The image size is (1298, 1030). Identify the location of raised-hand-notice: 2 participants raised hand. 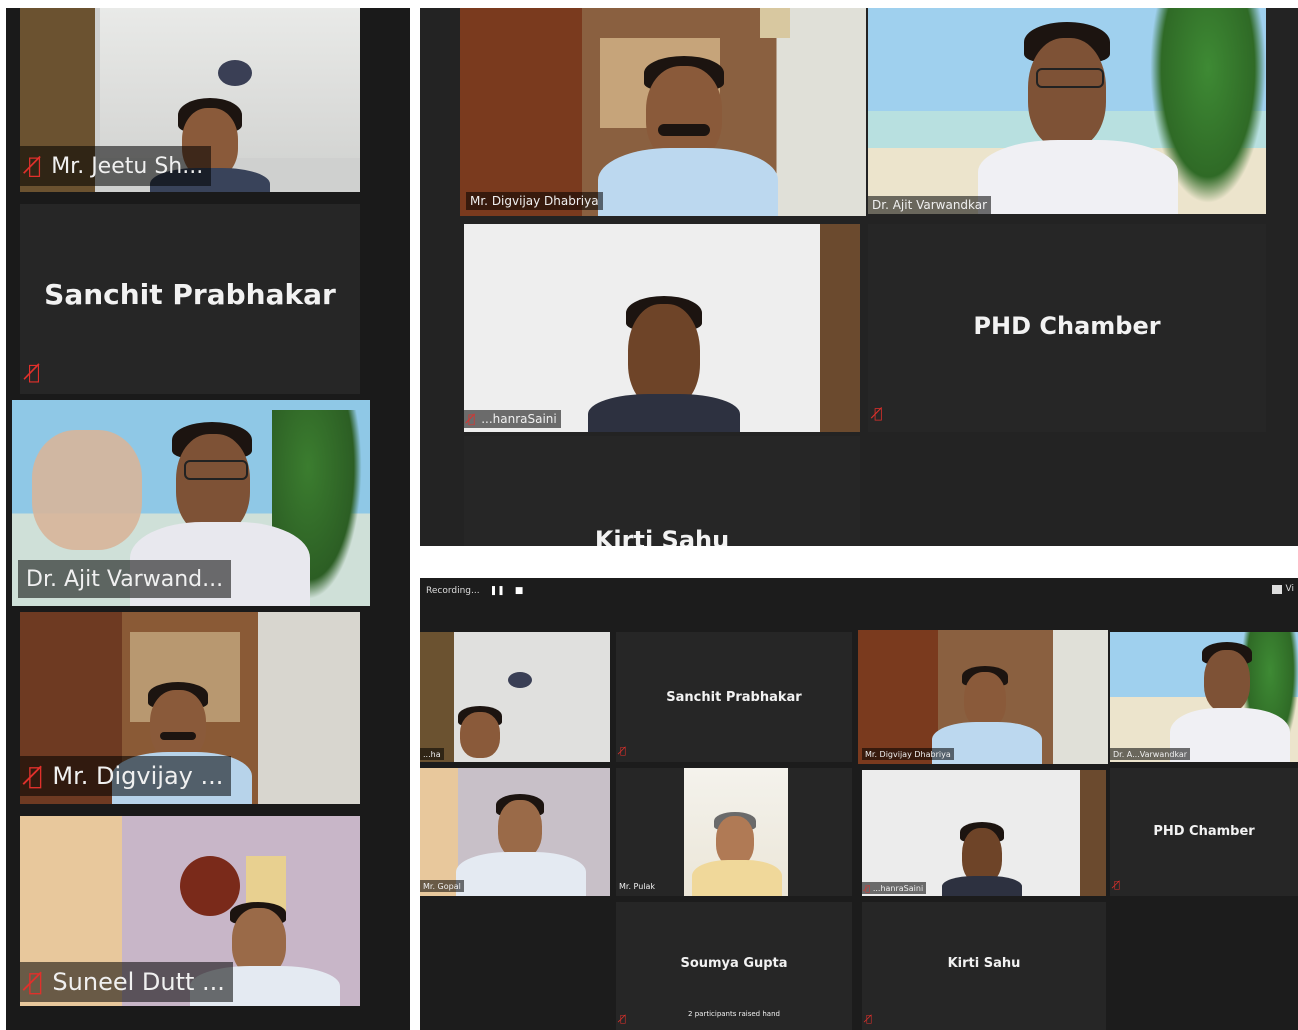
(734, 1014).